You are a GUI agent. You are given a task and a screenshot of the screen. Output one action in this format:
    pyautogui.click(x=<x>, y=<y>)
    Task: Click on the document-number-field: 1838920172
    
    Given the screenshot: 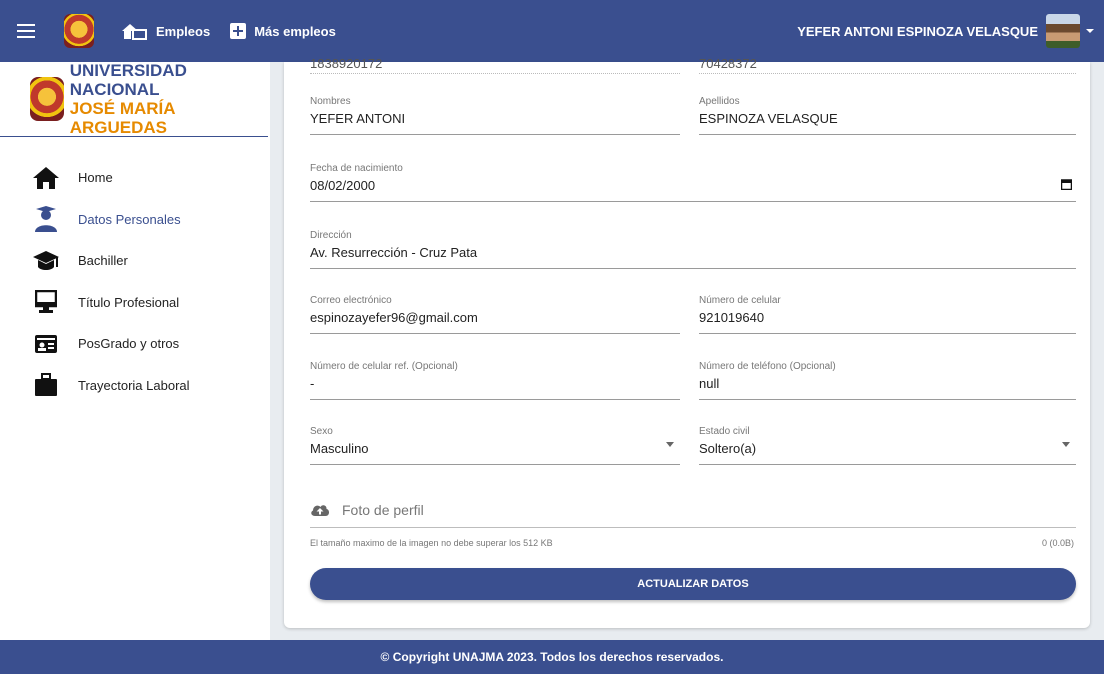 What is the action you would take?
    pyautogui.click(x=495, y=63)
    